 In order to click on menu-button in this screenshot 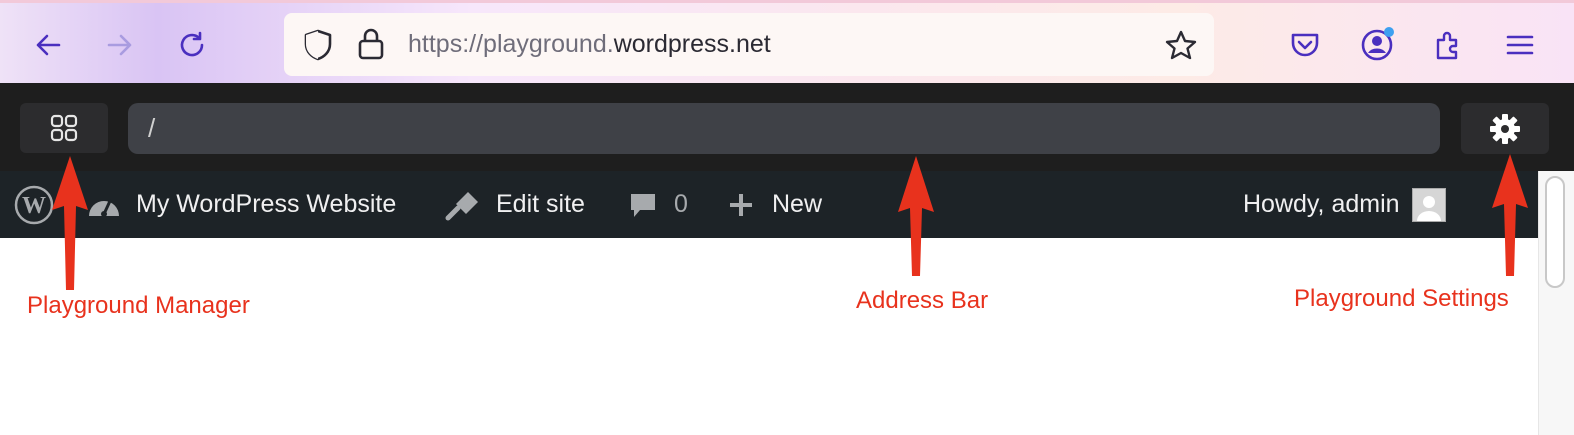, I will do `click(1520, 45)`.